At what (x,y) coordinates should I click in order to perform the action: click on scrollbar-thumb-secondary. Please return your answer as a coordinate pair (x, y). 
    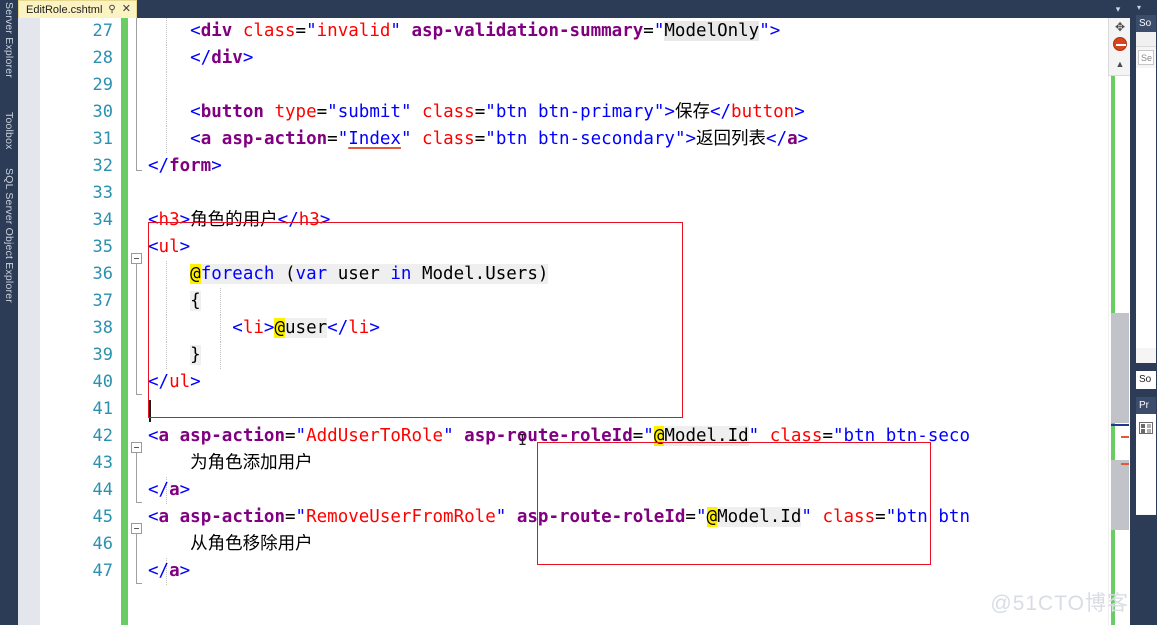
    Looking at the image, I should click on (1120, 495).